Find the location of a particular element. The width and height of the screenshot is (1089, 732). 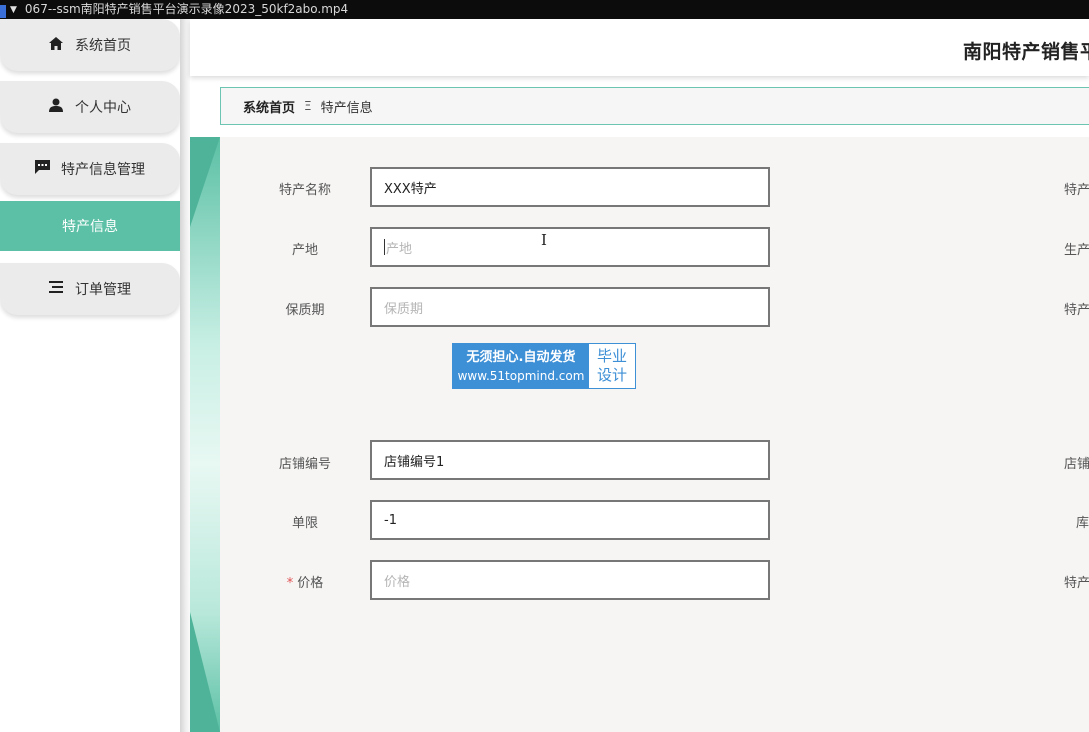

sidebar-divider is located at coordinates (185, 375).